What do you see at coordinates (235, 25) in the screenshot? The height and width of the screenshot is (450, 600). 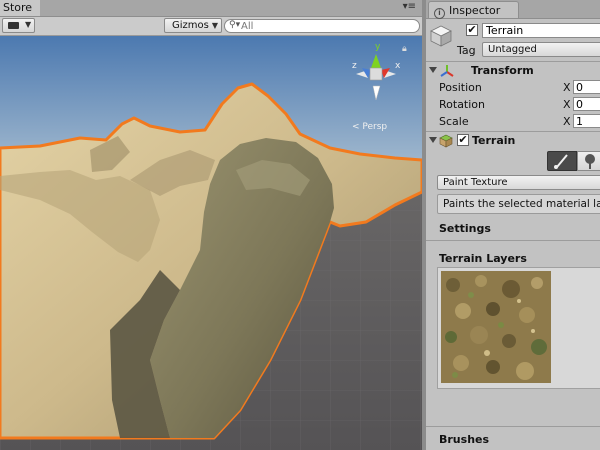 I see `search-icon: ⚲▾` at bounding box center [235, 25].